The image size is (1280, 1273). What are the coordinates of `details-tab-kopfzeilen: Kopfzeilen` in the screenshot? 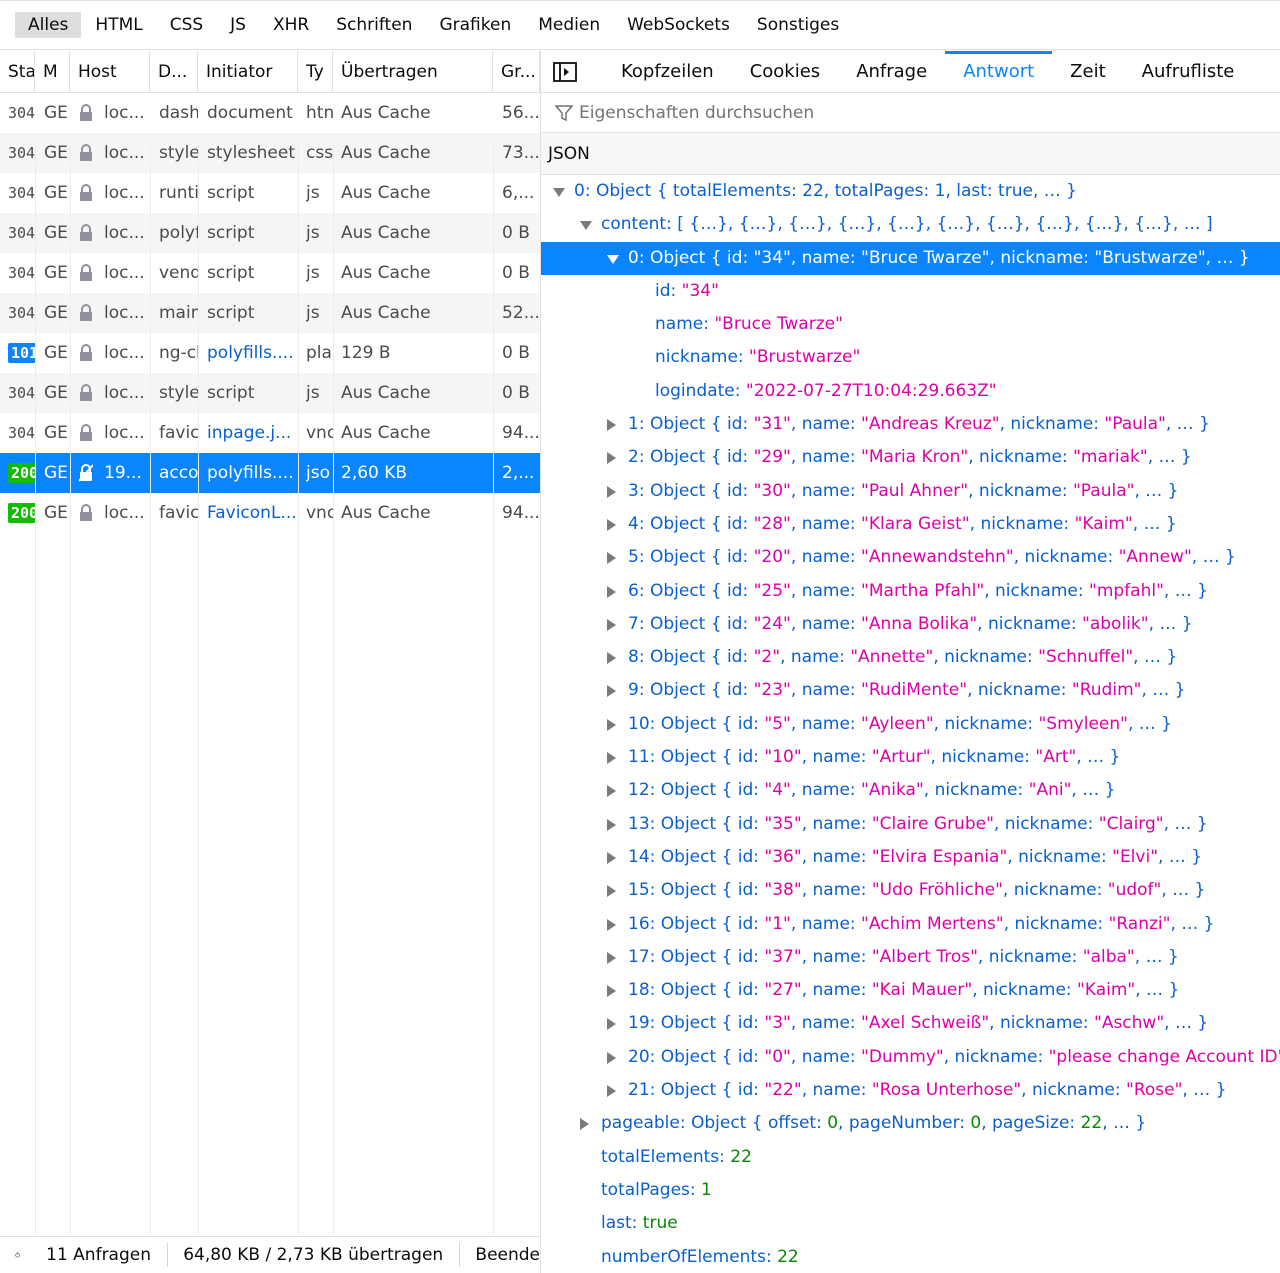 It's located at (667, 72).